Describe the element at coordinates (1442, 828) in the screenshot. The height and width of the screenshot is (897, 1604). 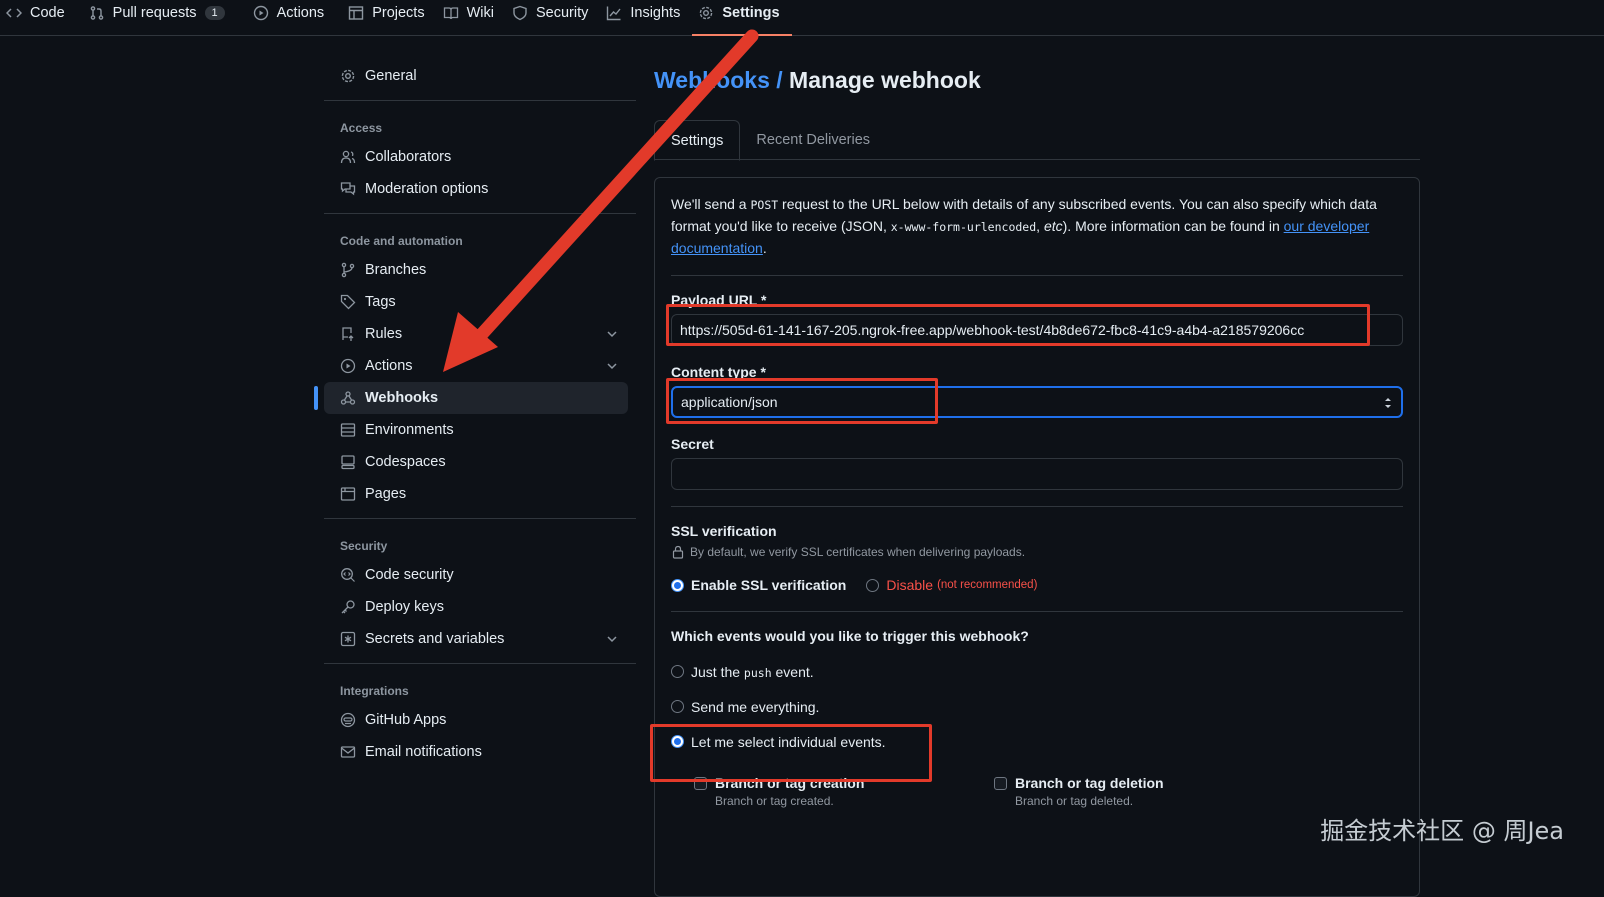
I see `watermark-text: 掘金技术社区 @ 周Jea` at that location.